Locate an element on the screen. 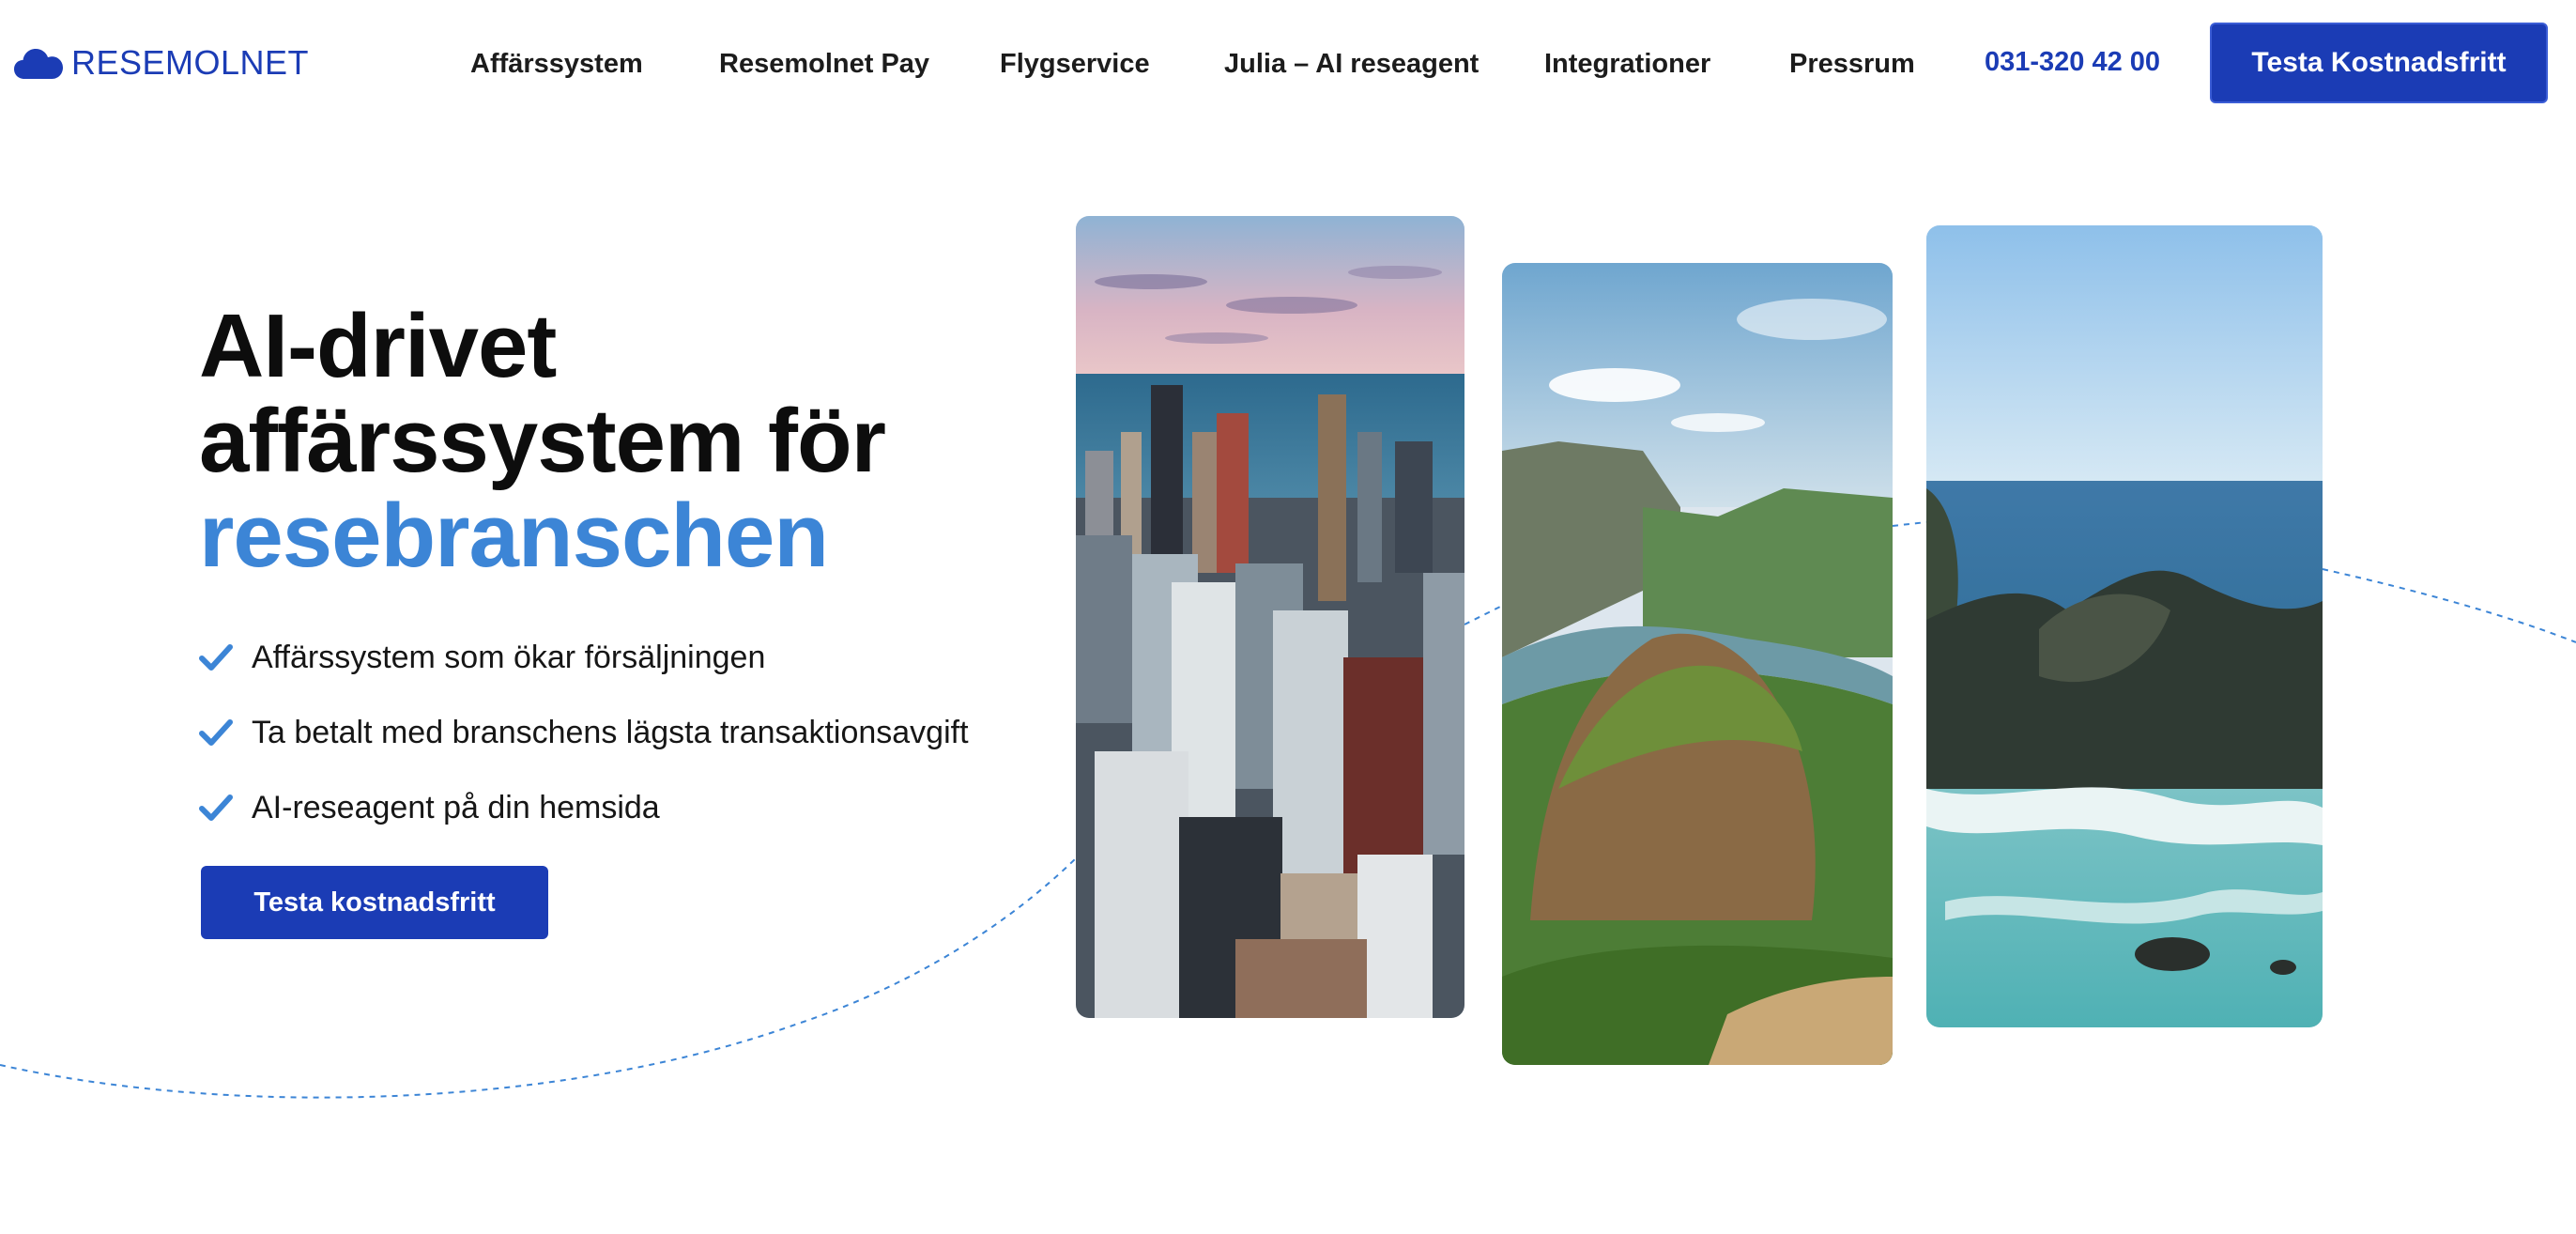  nav-item-resemolnet-pay: Resemolnet Pay is located at coordinates (824, 64).